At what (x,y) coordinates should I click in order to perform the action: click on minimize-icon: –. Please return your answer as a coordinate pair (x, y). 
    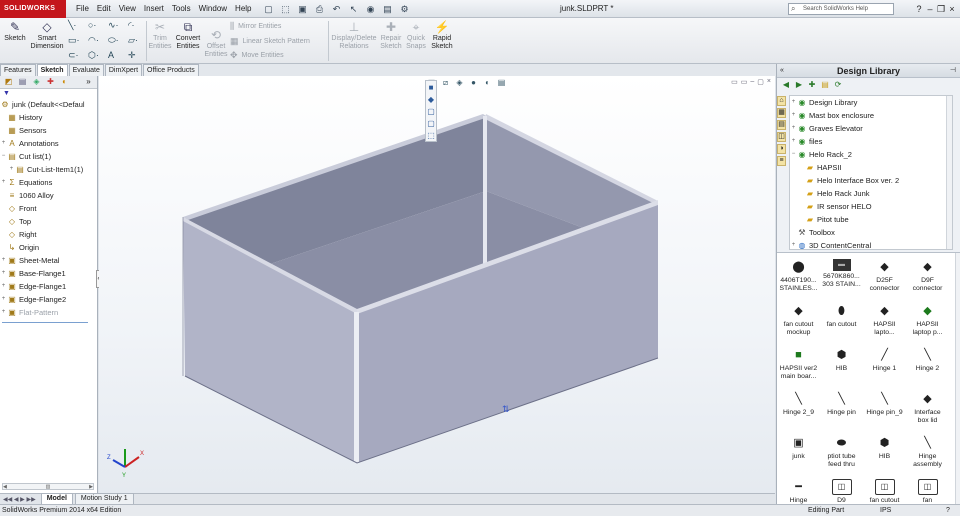
    Looking at the image, I should click on (930, 9).